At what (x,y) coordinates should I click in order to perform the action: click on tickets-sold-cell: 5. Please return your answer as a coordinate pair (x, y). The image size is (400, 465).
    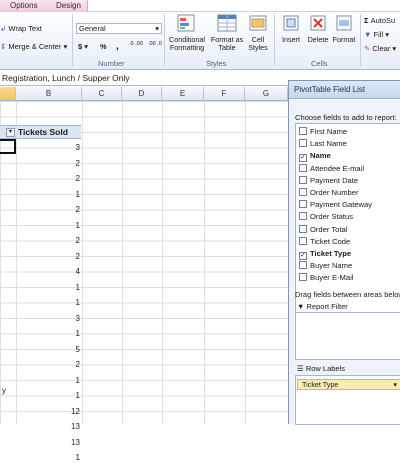
    Looking at the image, I should click on (60, 349).